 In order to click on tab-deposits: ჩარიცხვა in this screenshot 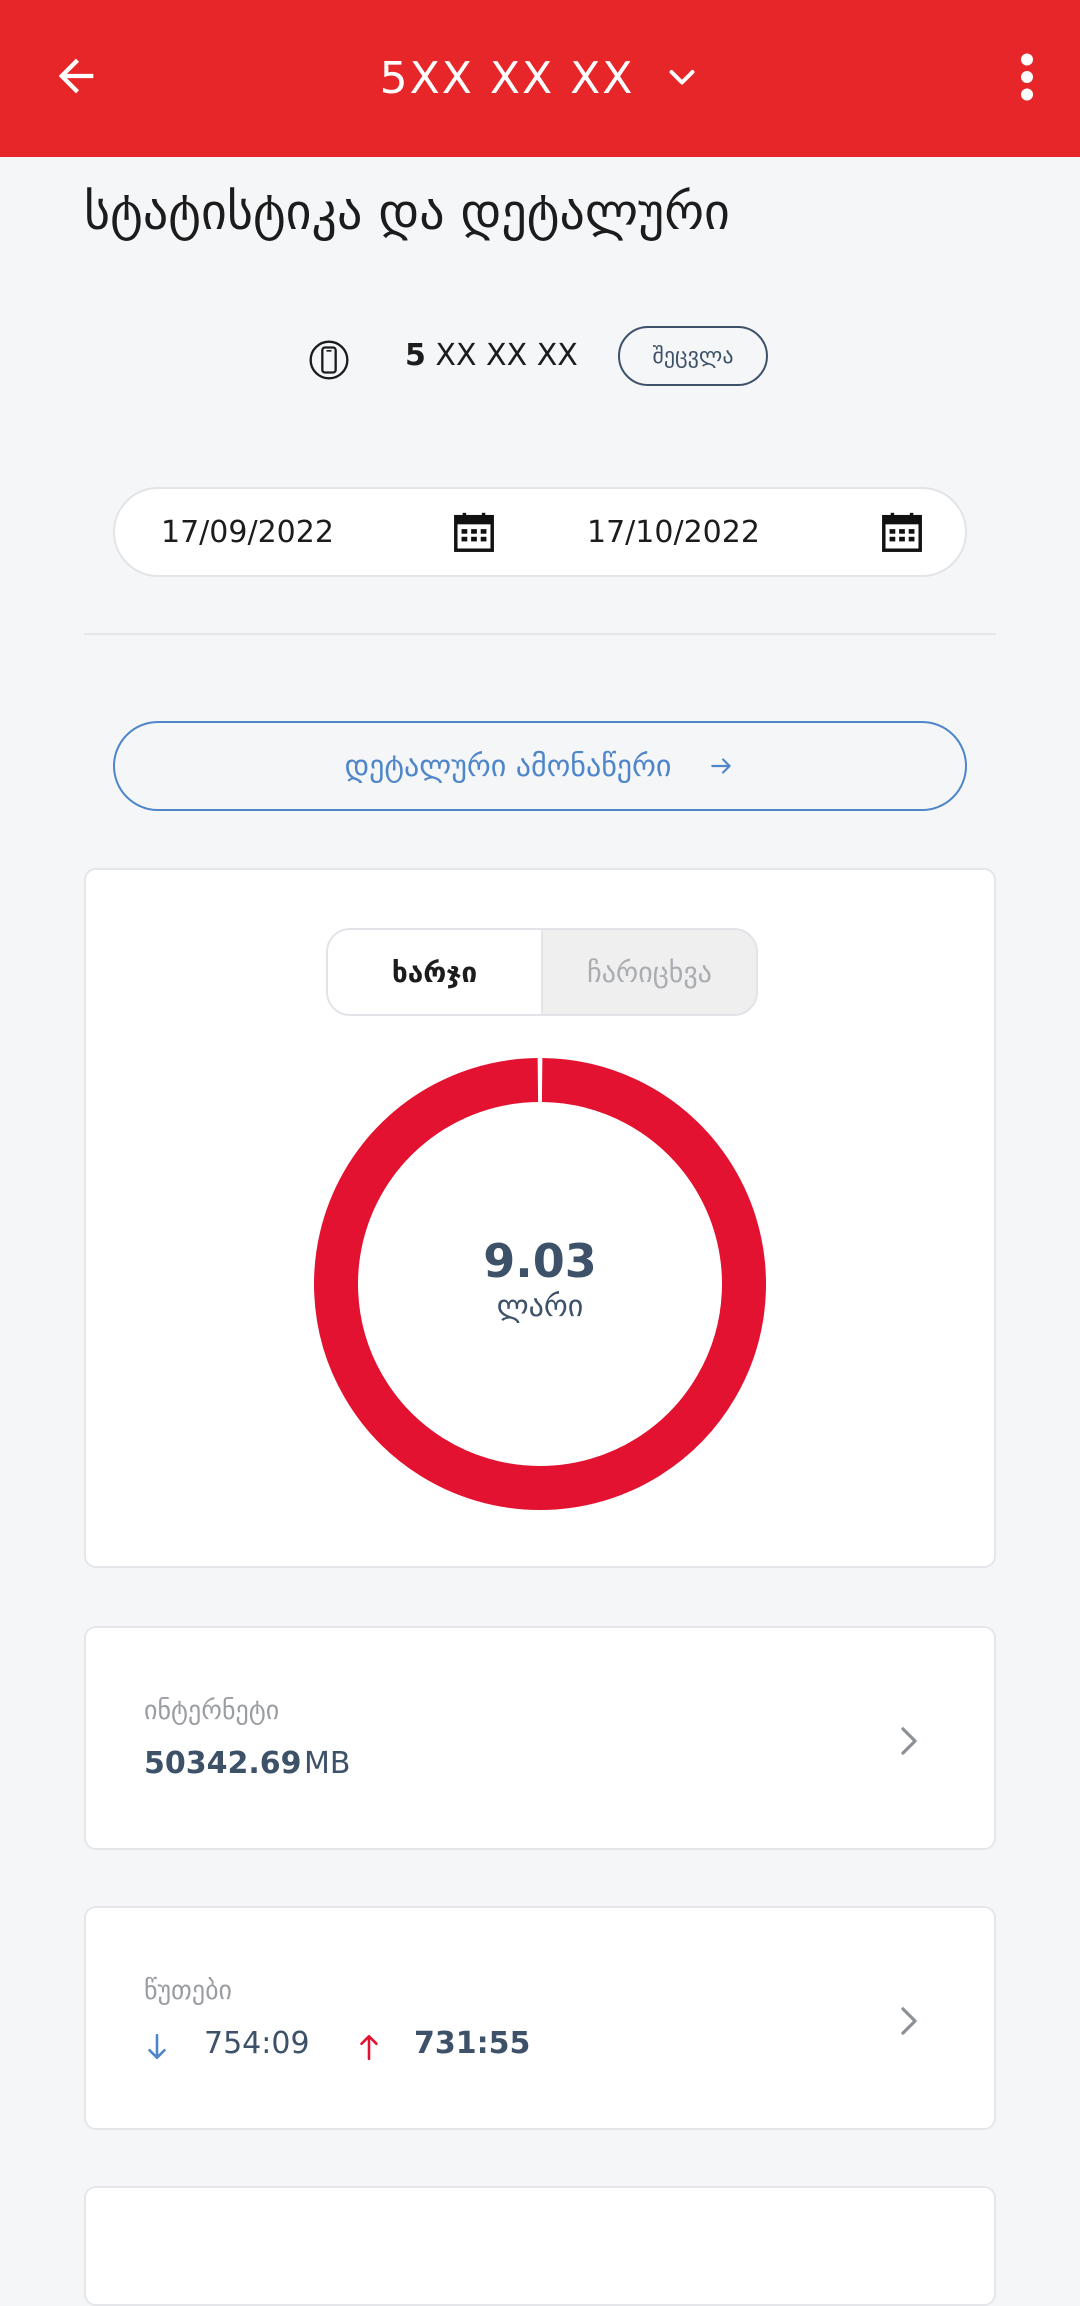, I will do `click(649, 972)`.